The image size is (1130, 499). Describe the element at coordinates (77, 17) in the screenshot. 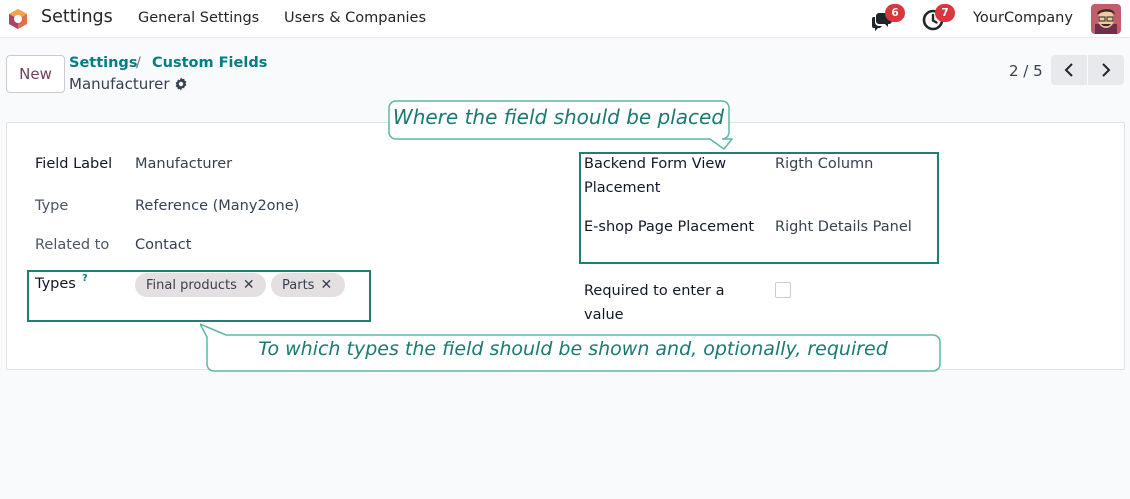

I see `app-name: Settings` at that location.